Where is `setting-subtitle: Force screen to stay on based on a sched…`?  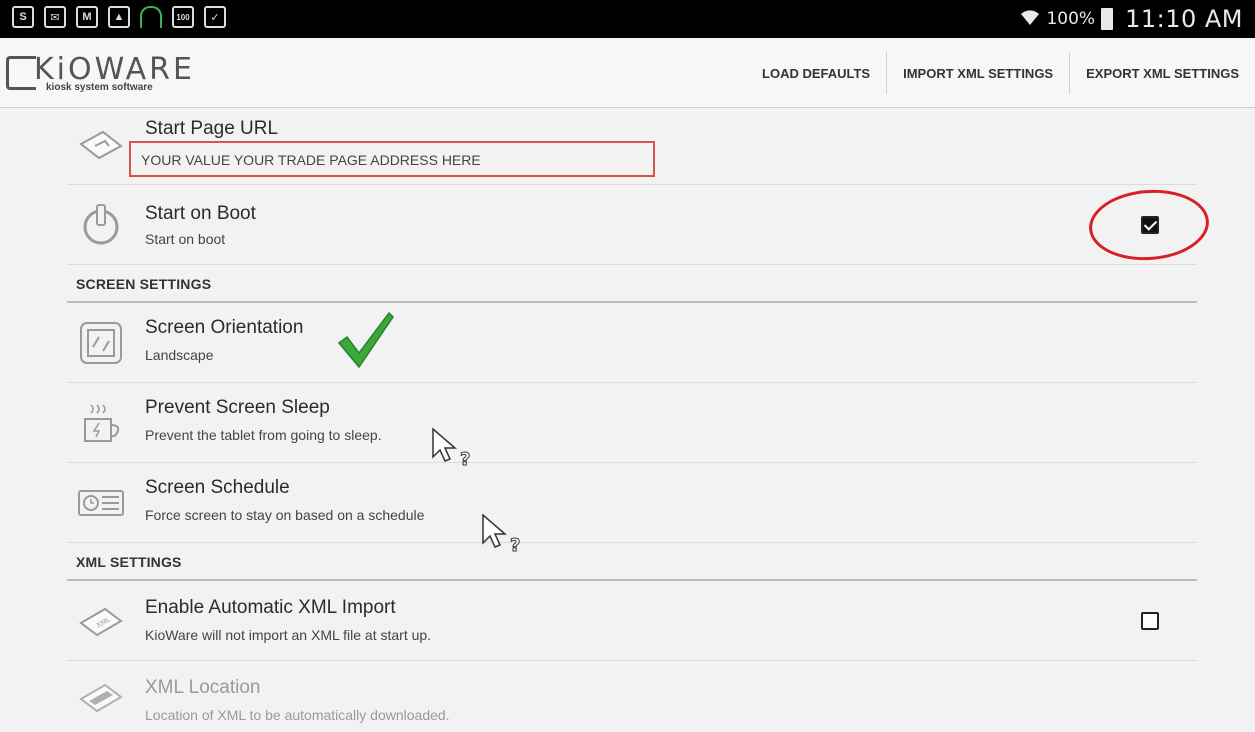 setting-subtitle: Force screen to stay on based on a sched… is located at coordinates (285, 515).